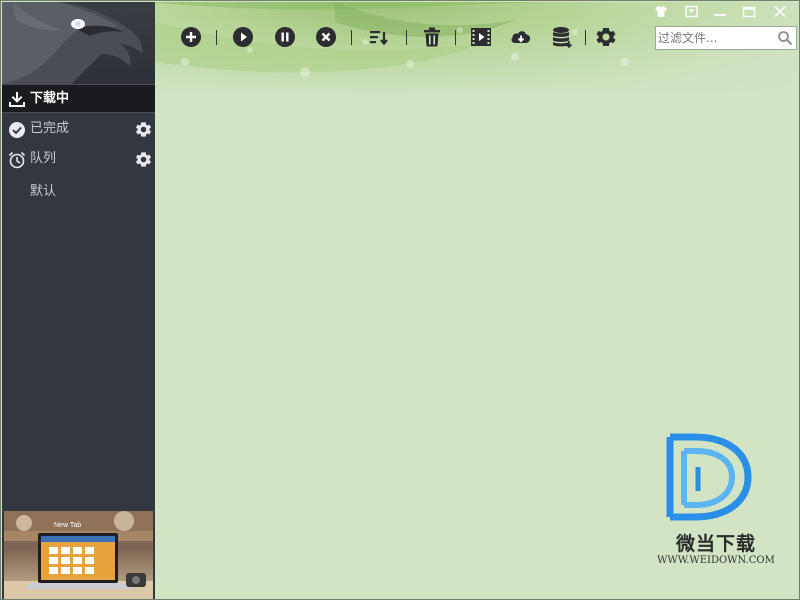  I want to click on search-icon, so click(785, 38).